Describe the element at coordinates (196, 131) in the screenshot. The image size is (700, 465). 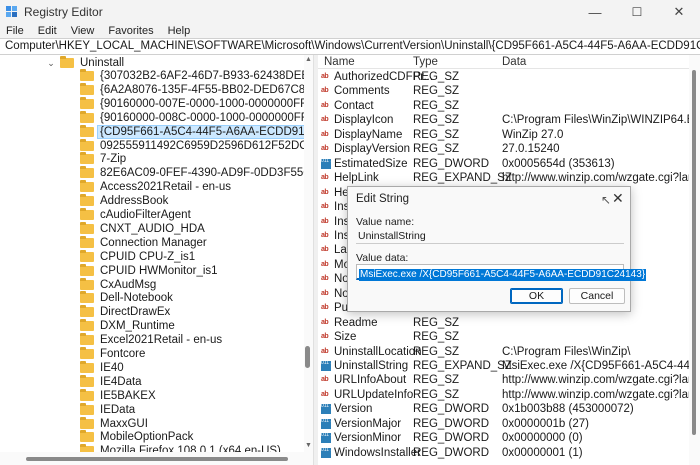
I see `tree-item: {CD95F661-A5C4-44F5-A6AA-ECDD91C24143}` at that location.